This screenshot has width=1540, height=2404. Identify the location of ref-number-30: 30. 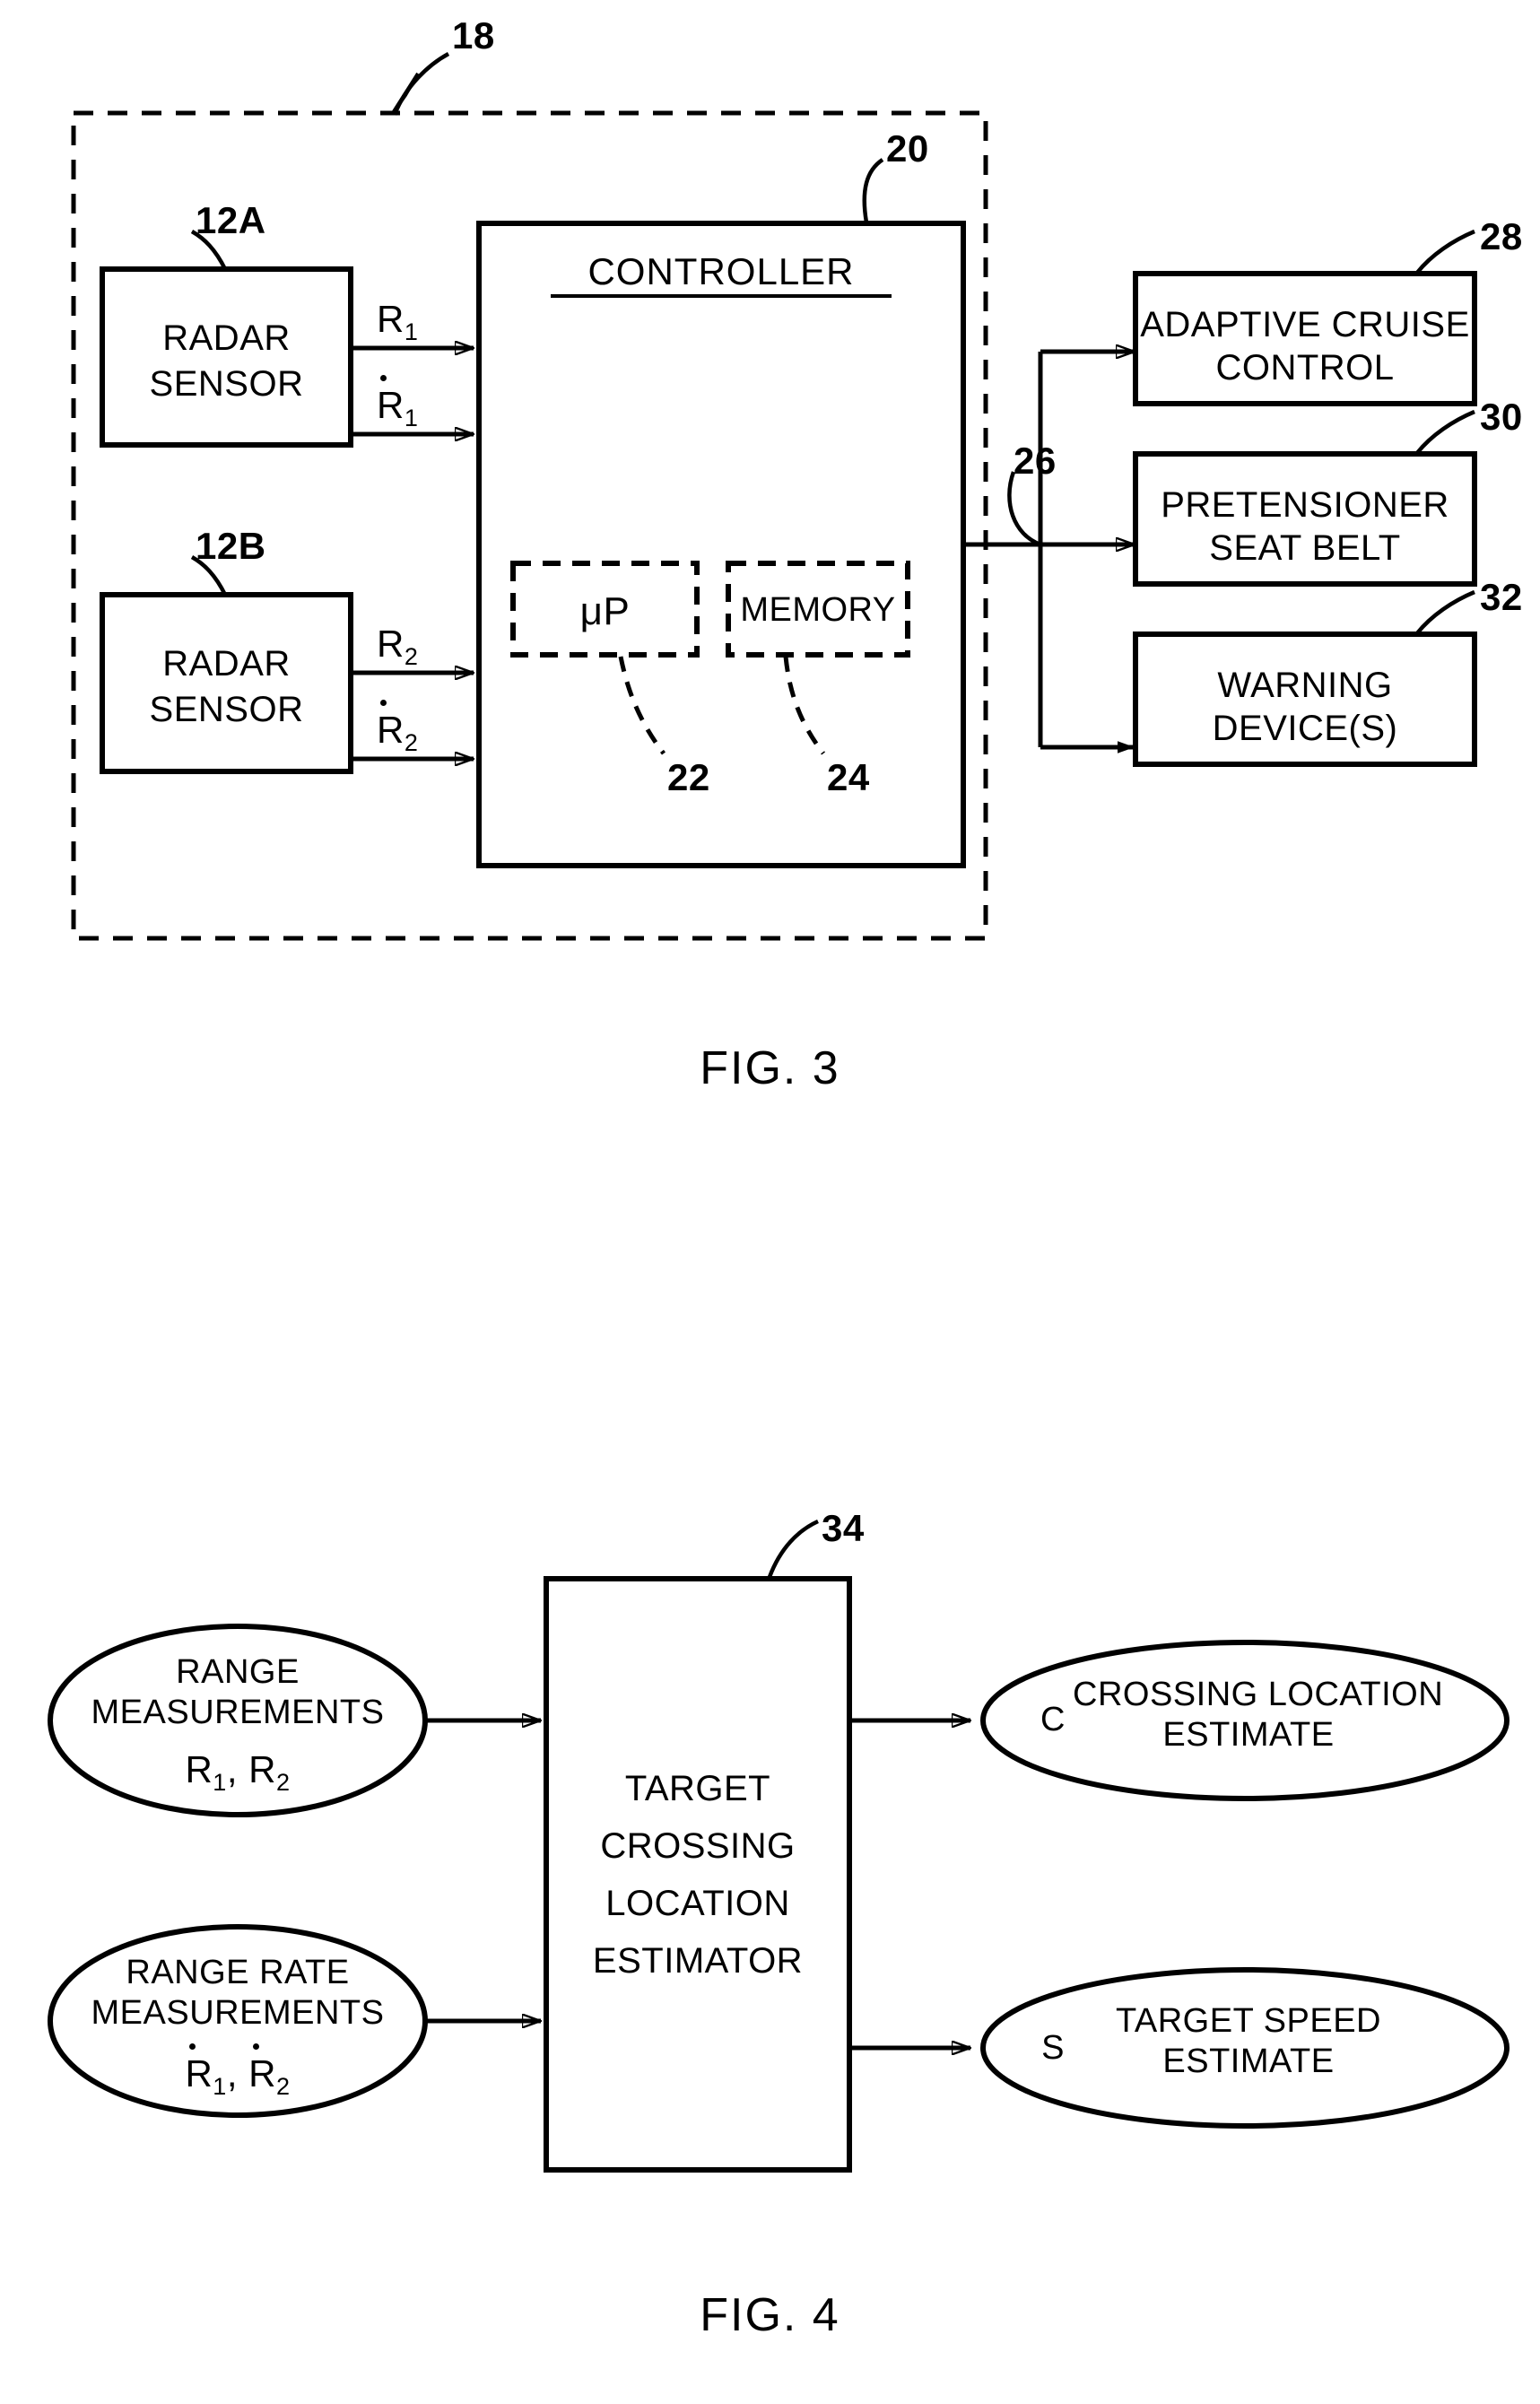
(1501, 417).